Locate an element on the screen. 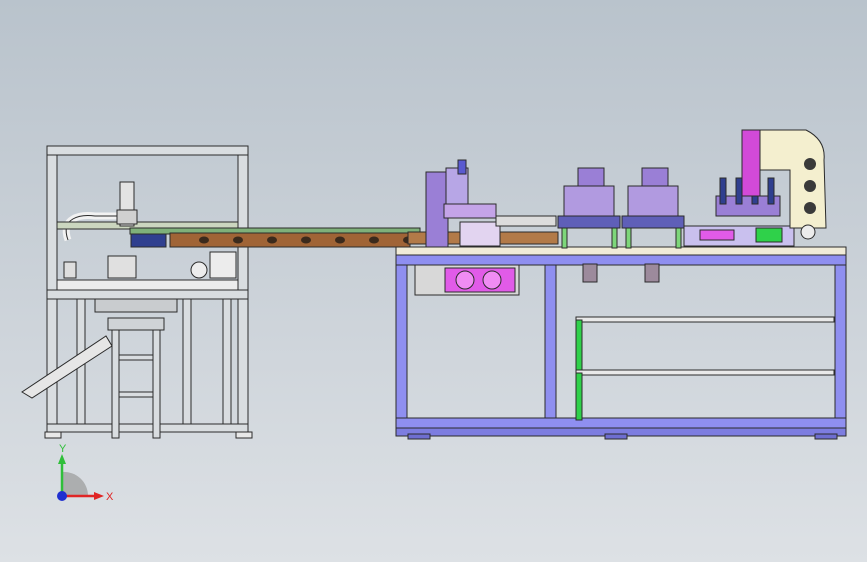  x-axis-label: X is located at coordinates (110, 497).